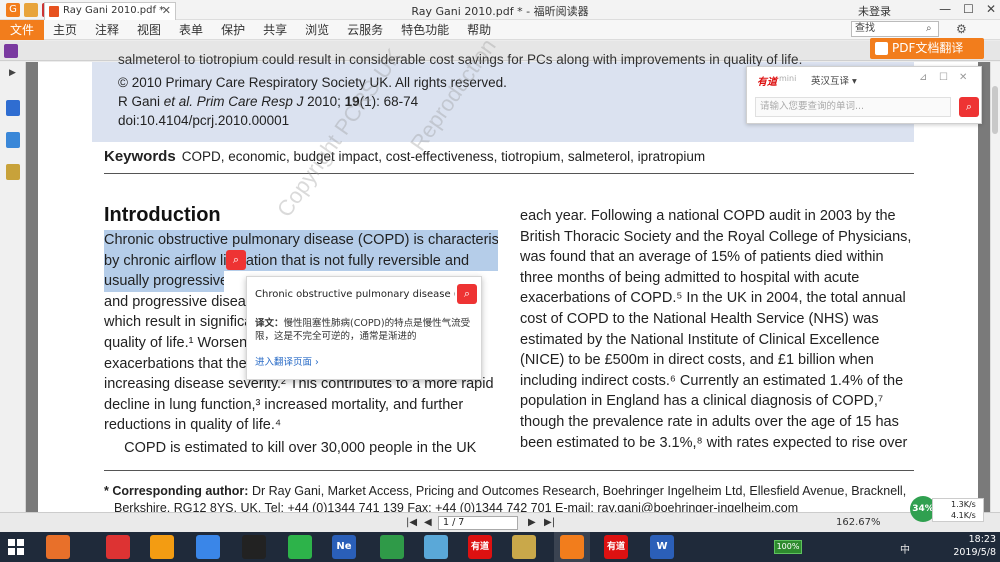  I want to click on tab-close-icon: ✕, so click(166, 11).